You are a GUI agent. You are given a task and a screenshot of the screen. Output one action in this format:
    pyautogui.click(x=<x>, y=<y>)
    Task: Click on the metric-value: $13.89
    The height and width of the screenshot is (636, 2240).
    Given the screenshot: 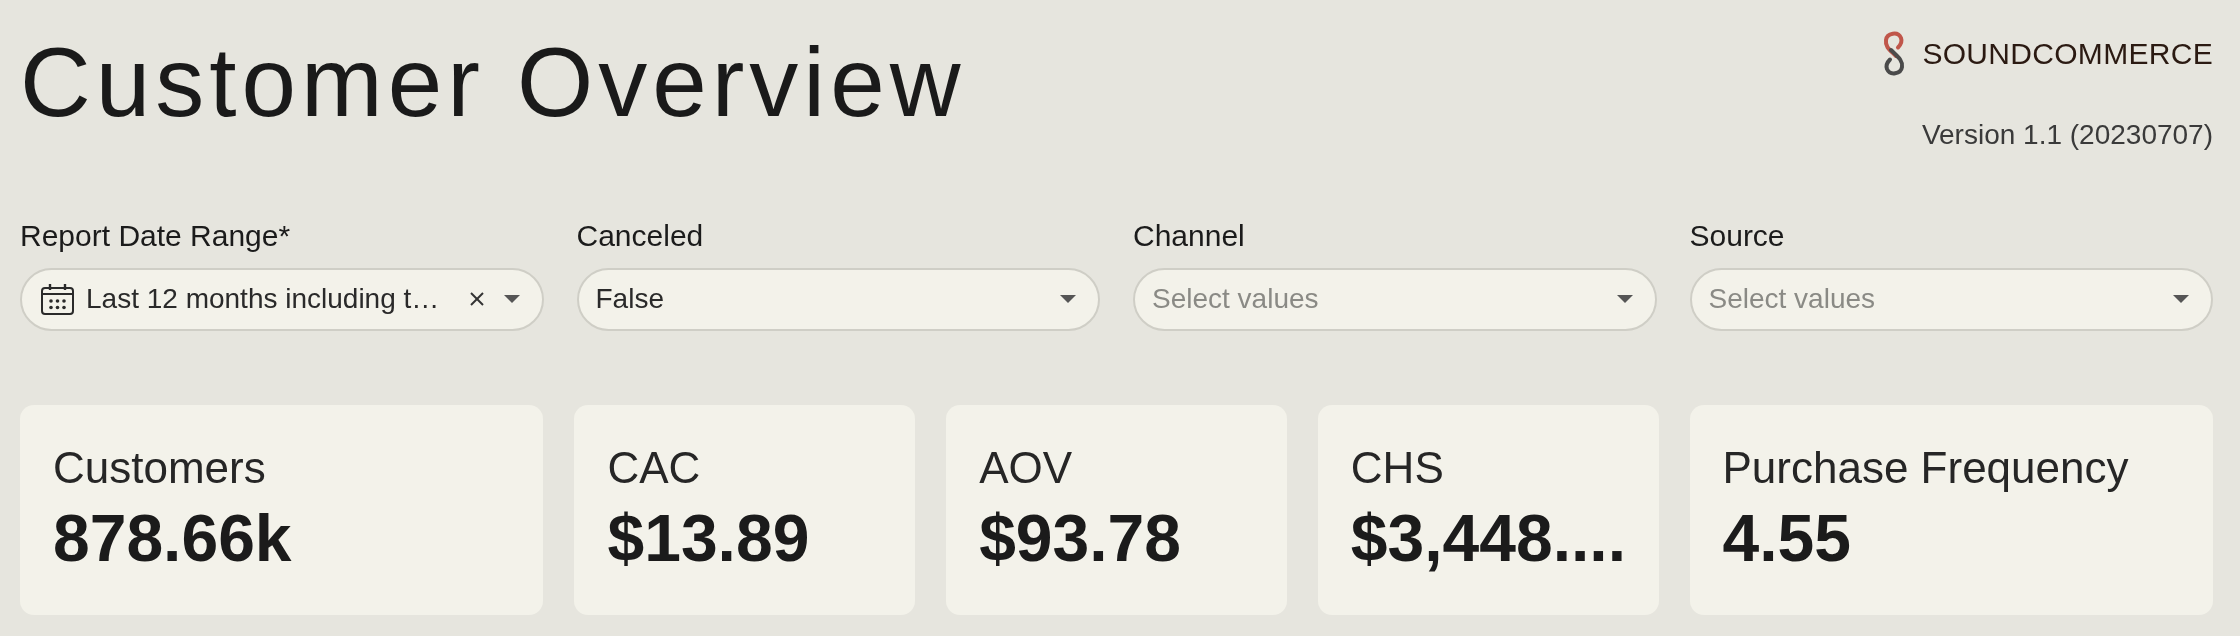 What is the action you would take?
    pyautogui.click(x=708, y=539)
    